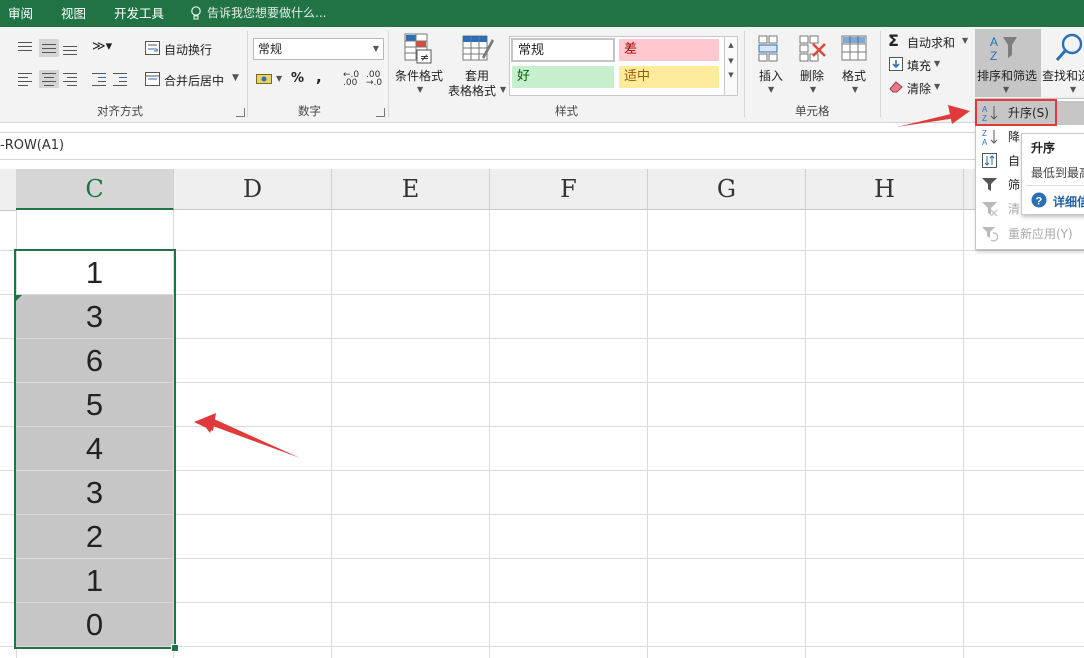  I want to click on arrow-to-cells-shaft, so click(255, 438).